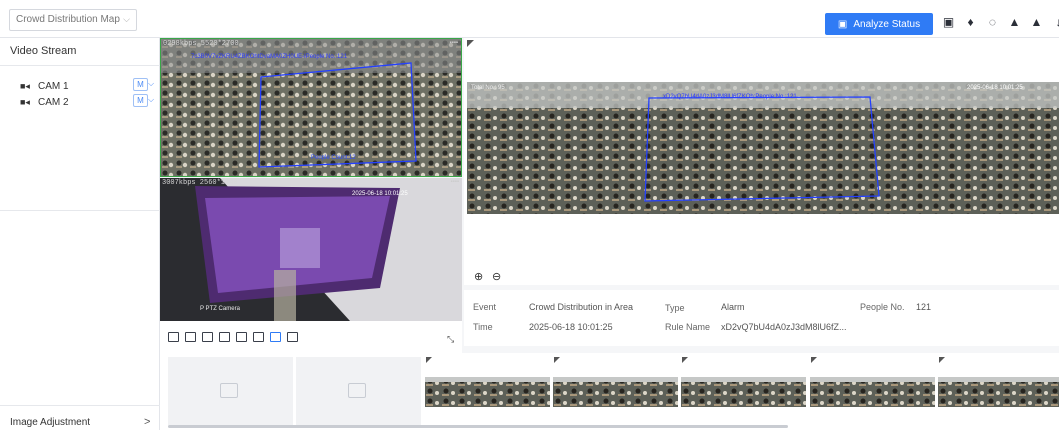  What do you see at coordinates (292, 337) in the screenshot?
I see `layout-8-icon` at bounding box center [292, 337].